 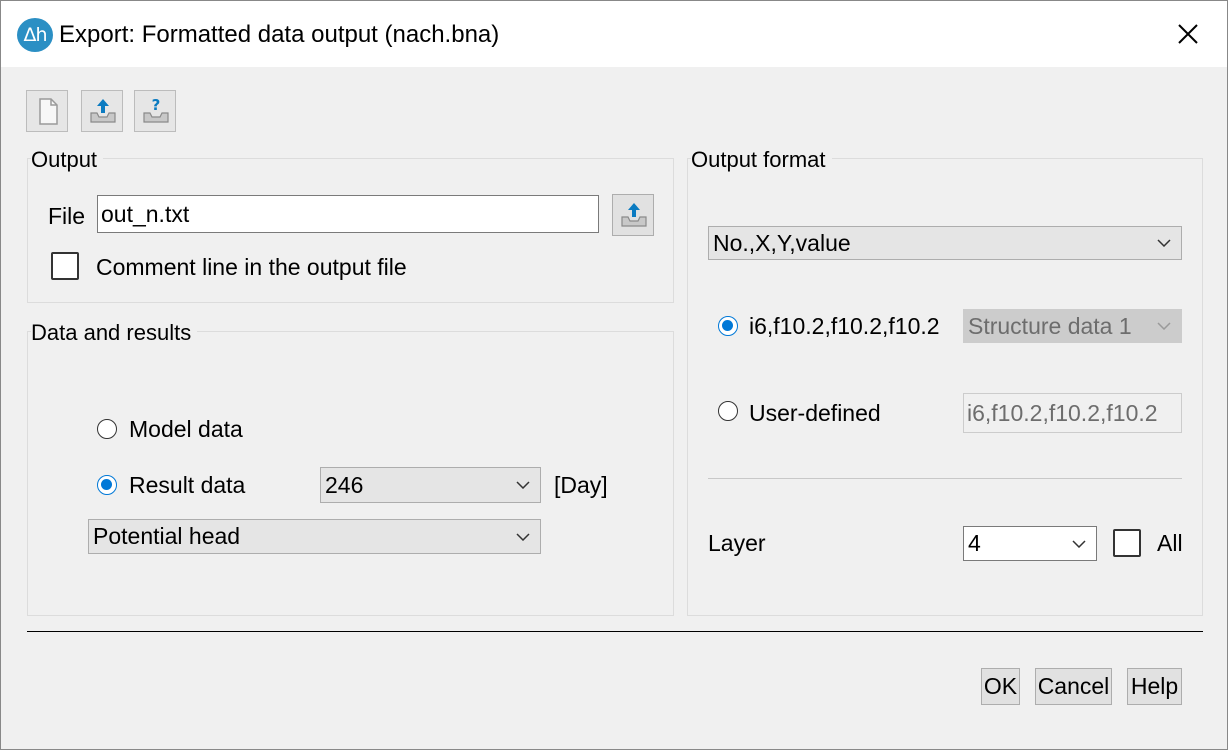 What do you see at coordinates (1072, 413) in the screenshot?
I see `user-defined-format-input: i6,f10.2,f10.2,f10.2` at bounding box center [1072, 413].